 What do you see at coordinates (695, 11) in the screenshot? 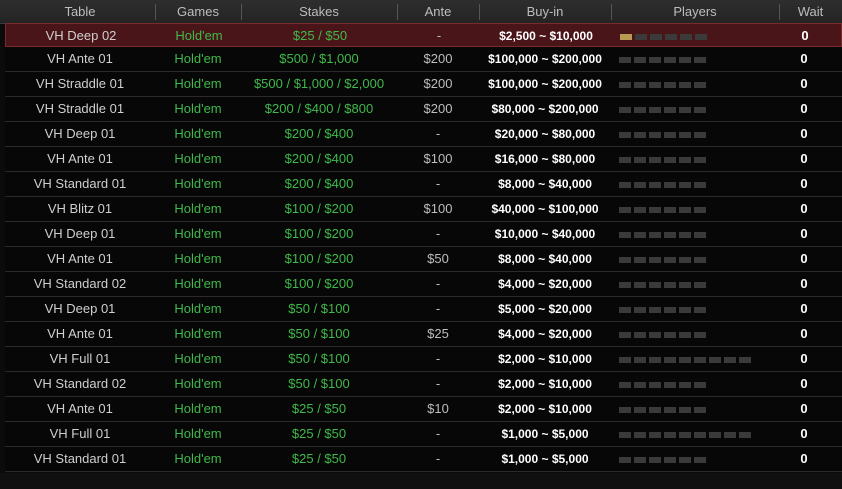
I see `header-players: Players` at bounding box center [695, 11].